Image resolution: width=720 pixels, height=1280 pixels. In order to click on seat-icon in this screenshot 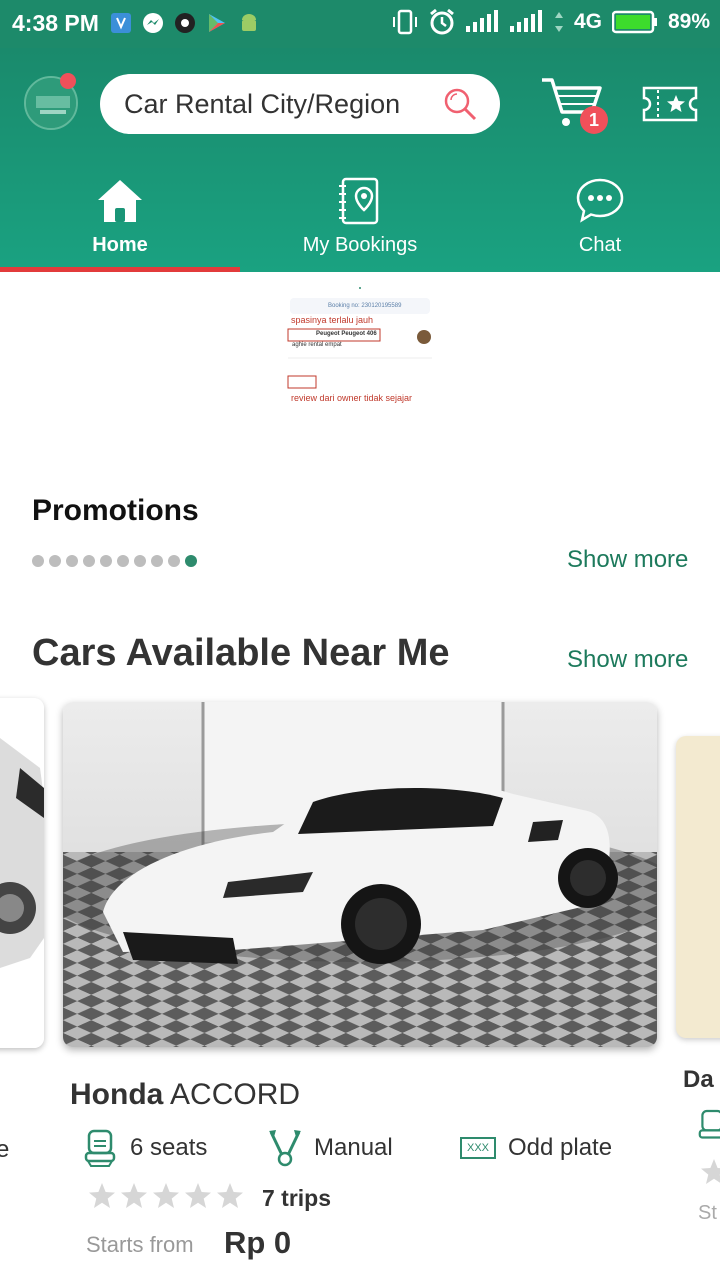, I will do `click(100, 1148)`.